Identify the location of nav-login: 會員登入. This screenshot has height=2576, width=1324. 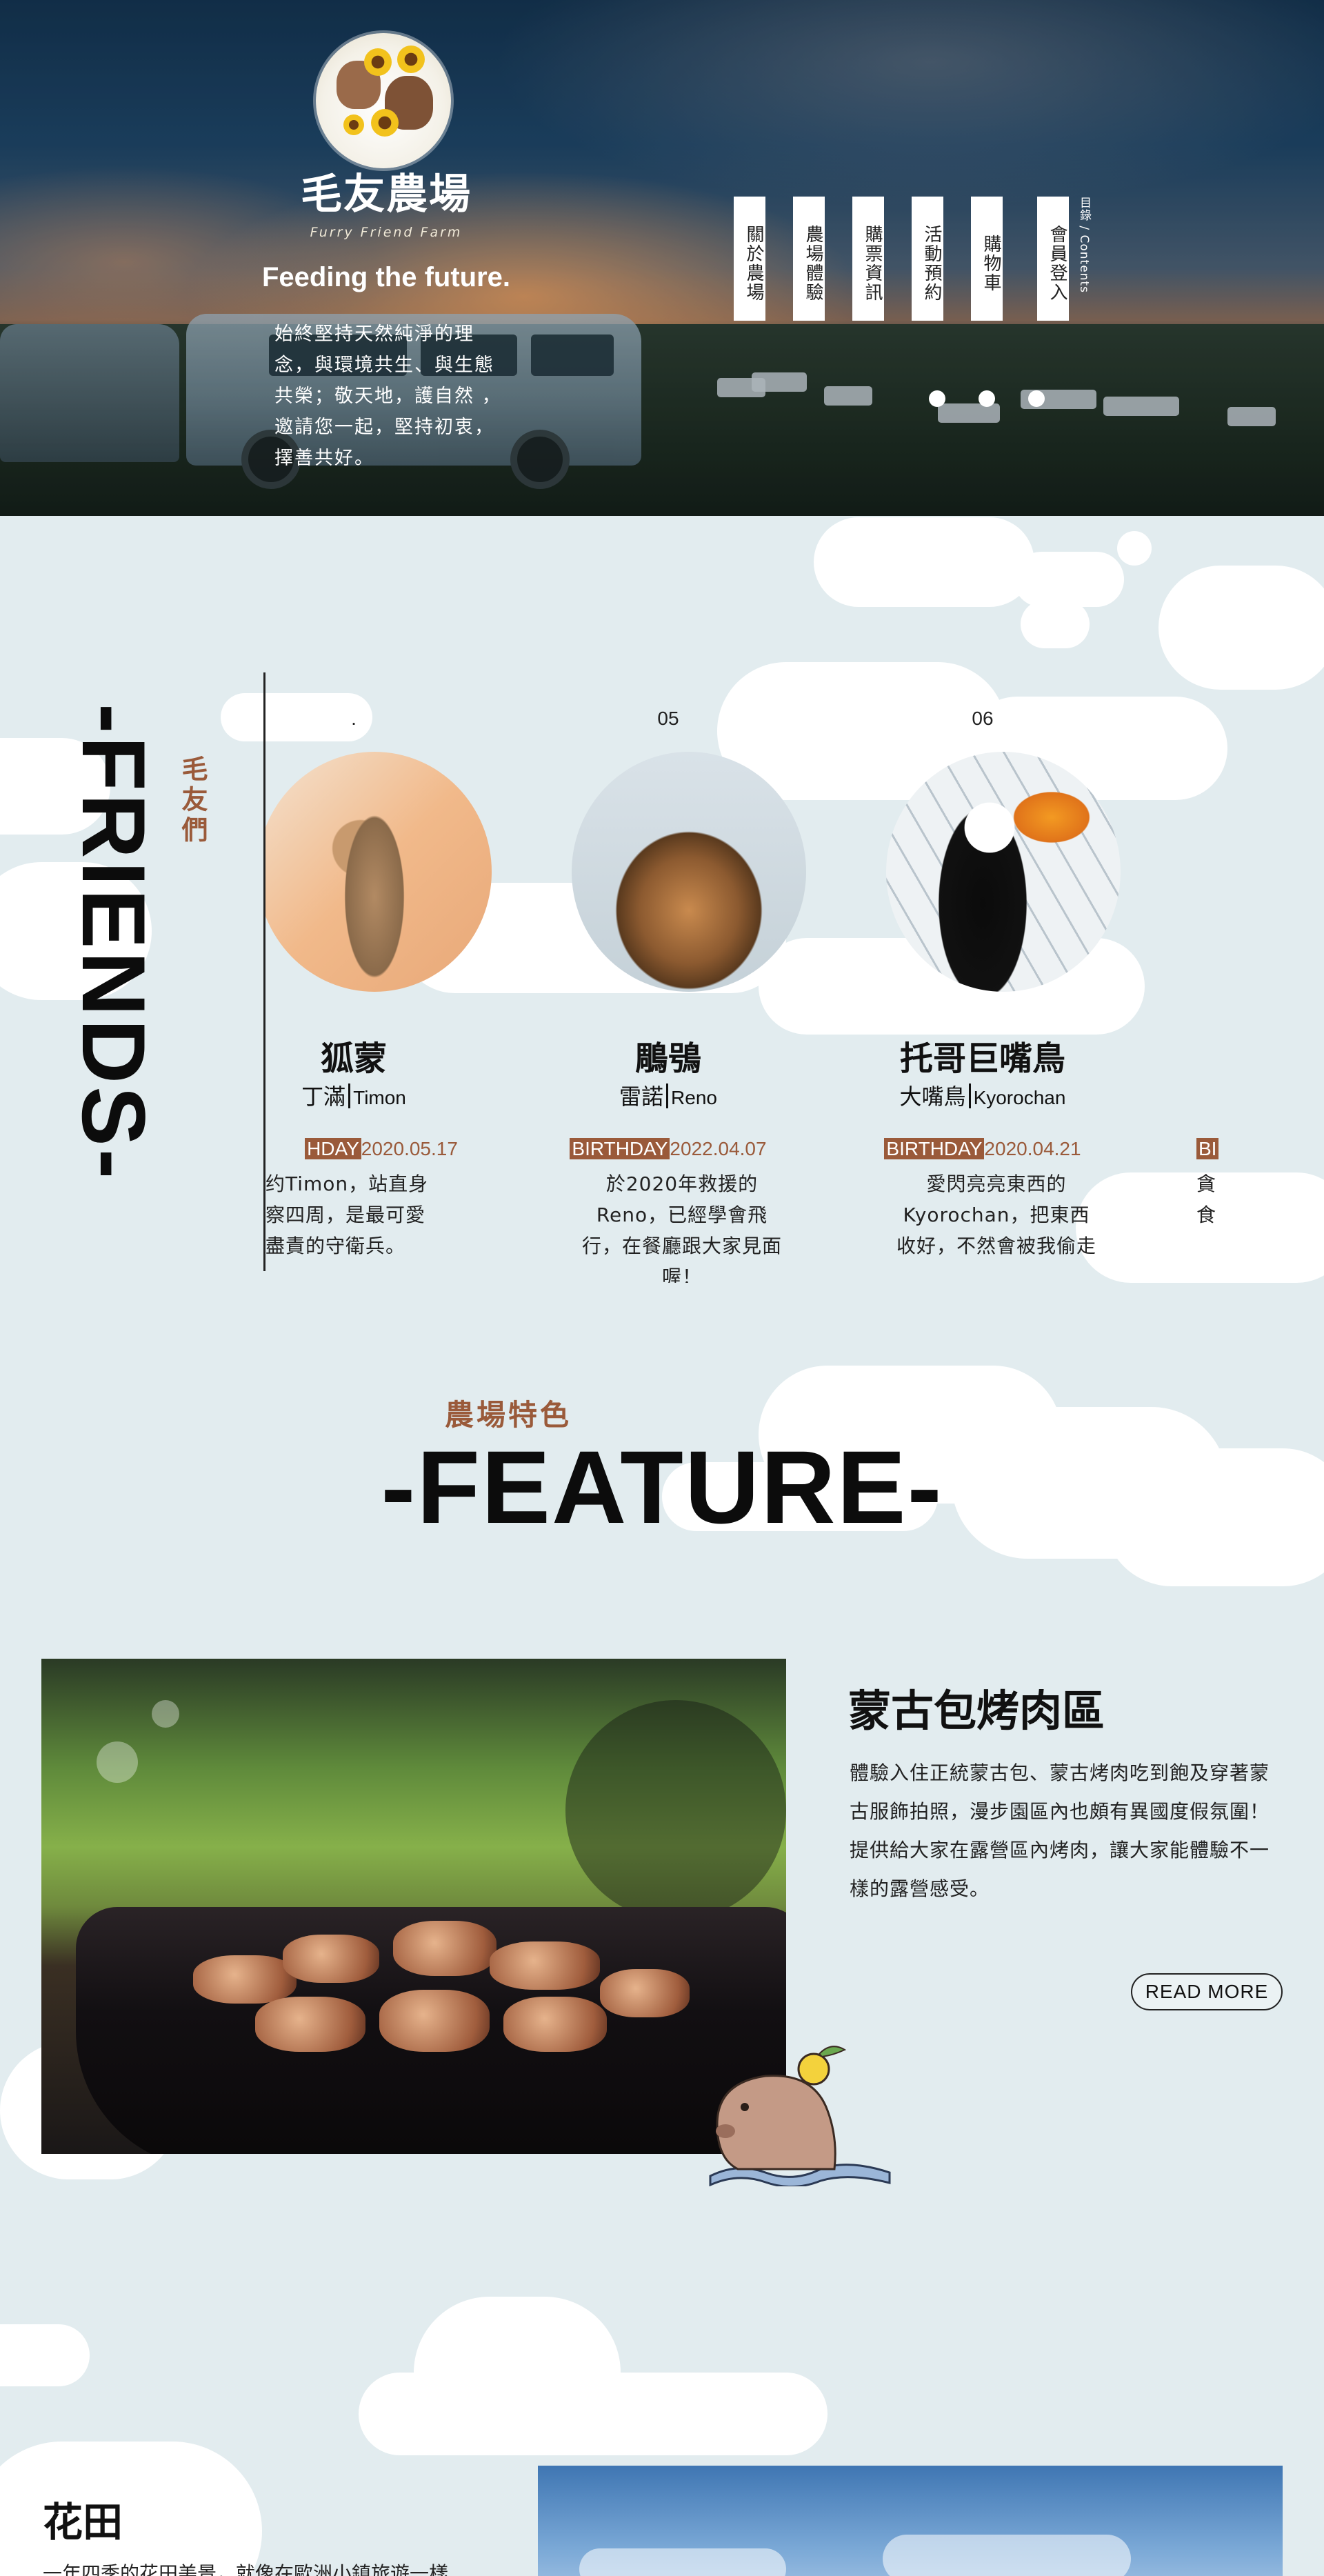
(1053, 259).